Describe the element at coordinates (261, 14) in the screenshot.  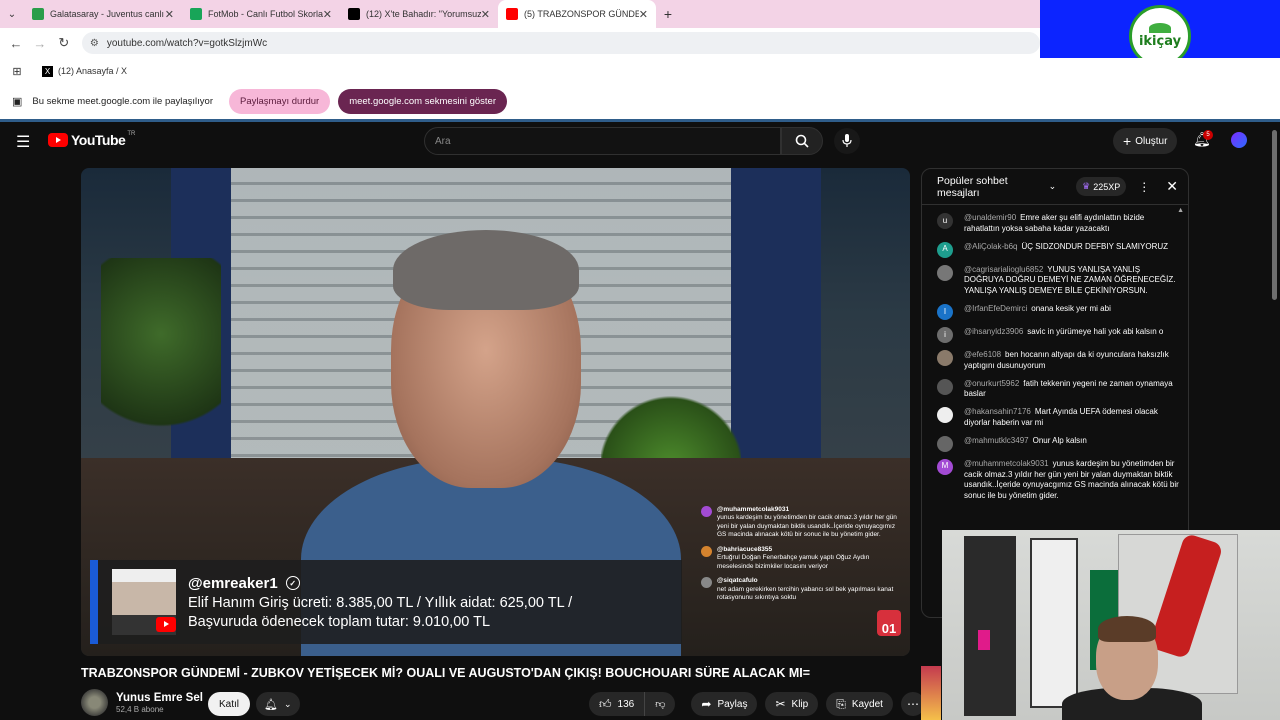
I see `browser-tab: FotMob - Canlı Futbol Skorları ✕` at that location.